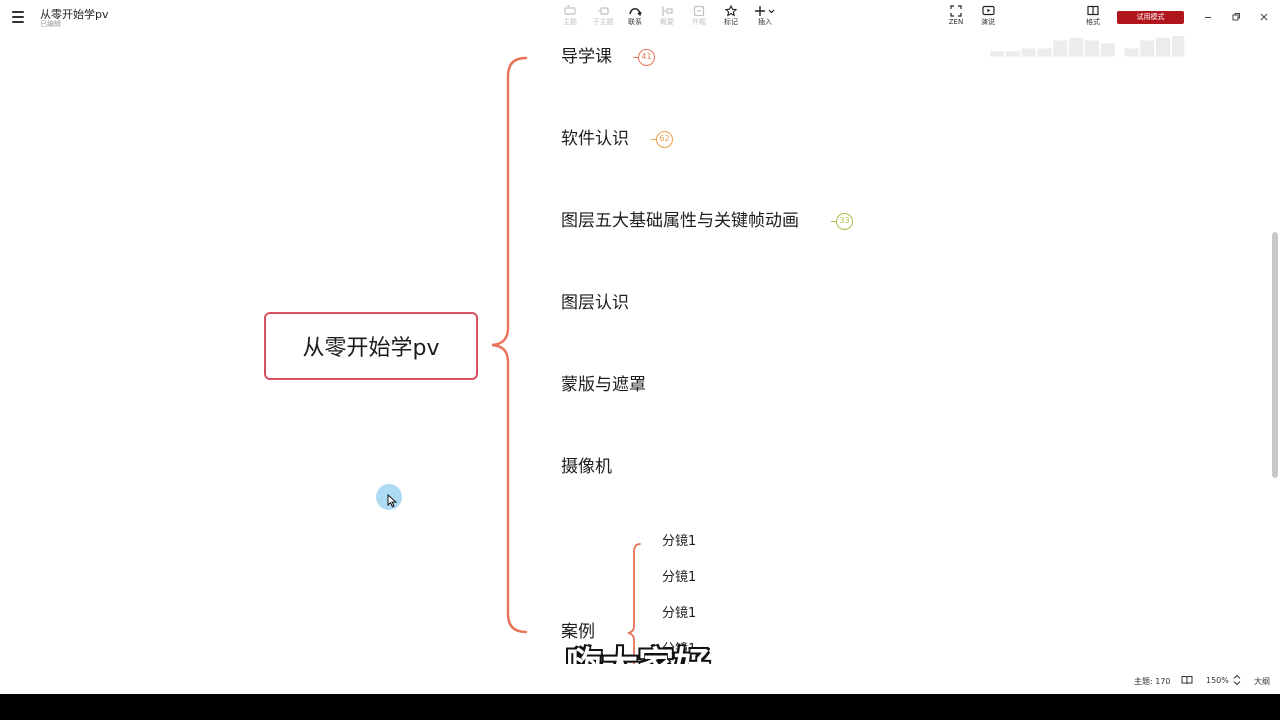  What do you see at coordinates (603, 385) in the screenshot?
I see `topic-masks: 蒙版与遮罩` at bounding box center [603, 385].